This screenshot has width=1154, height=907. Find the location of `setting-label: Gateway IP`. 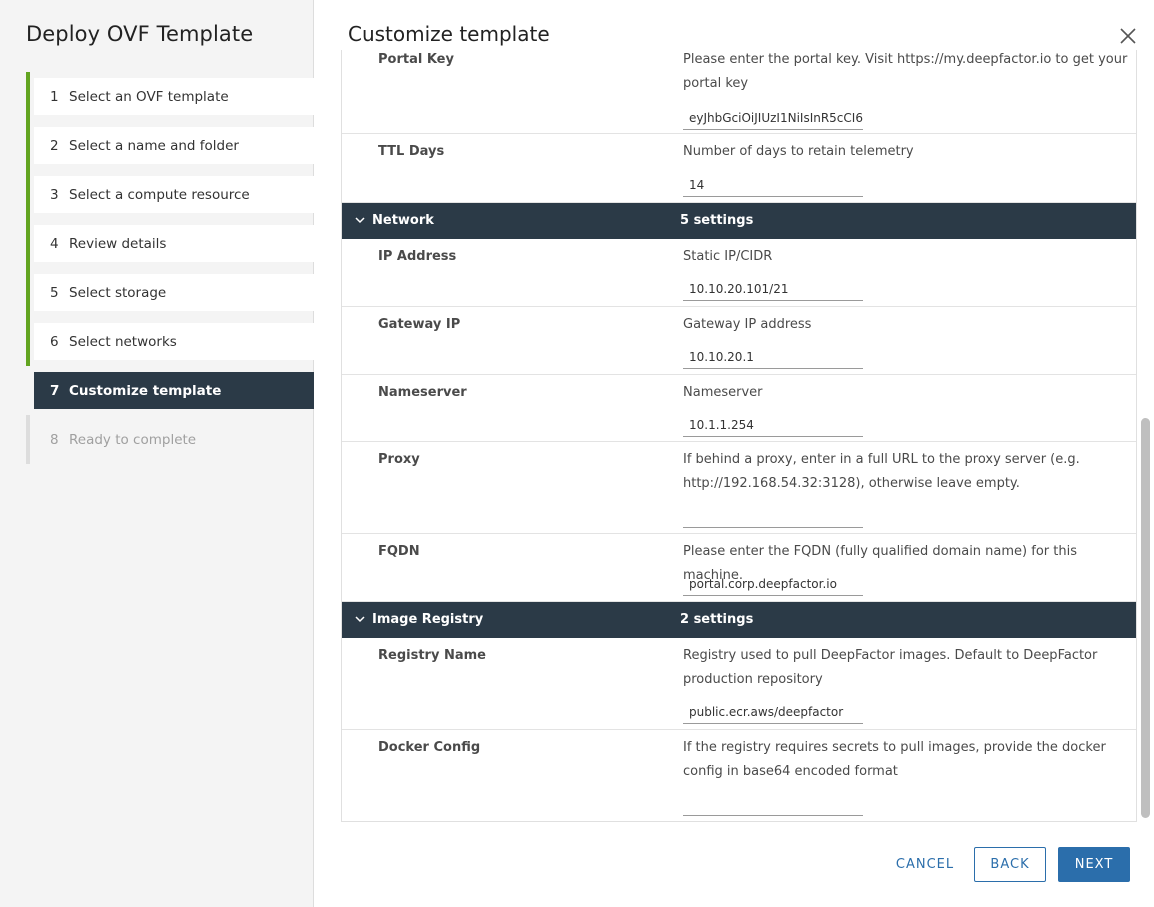

setting-label: Gateway IP is located at coordinates (419, 324).